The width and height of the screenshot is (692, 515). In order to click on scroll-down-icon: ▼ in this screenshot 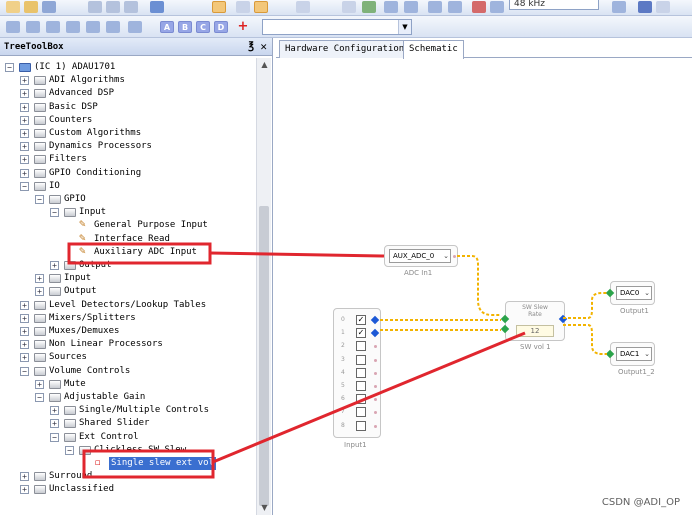, I will do `click(264, 508)`.